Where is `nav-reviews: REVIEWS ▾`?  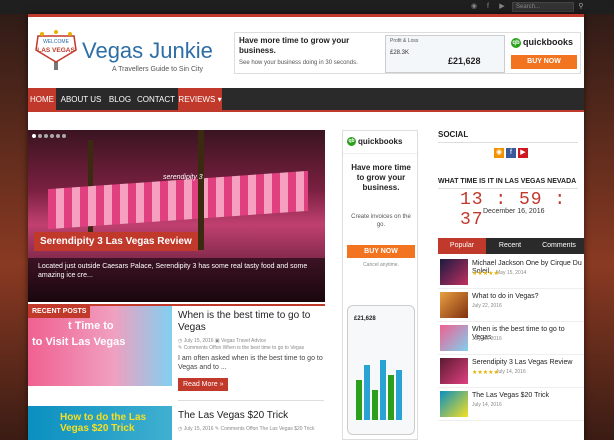
nav-reviews: REVIEWS ▾ is located at coordinates (200, 100).